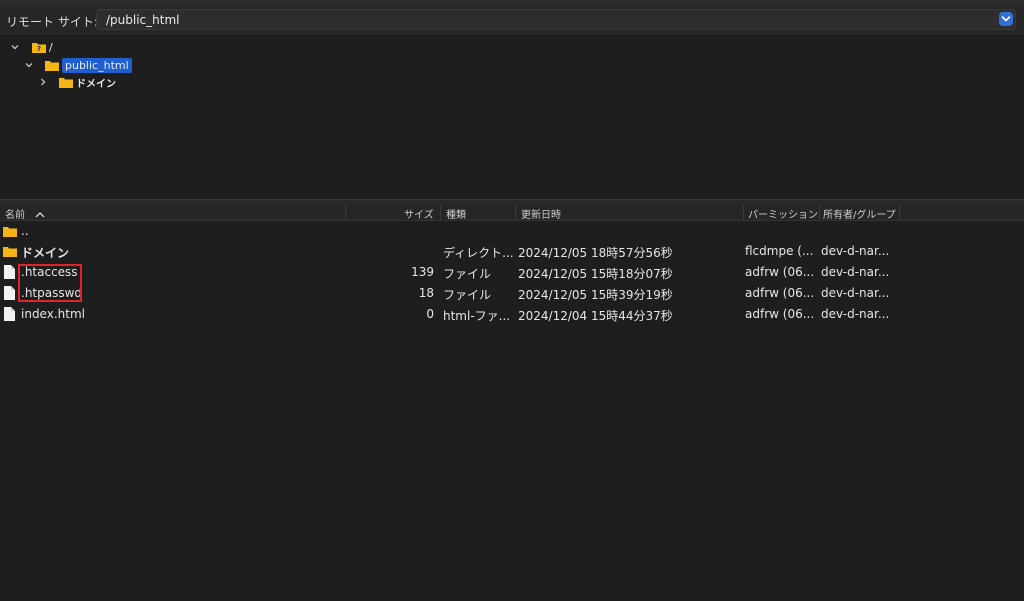  What do you see at coordinates (50, 283) in the screenshot?
I see `annotation-highlight-box` at bounding box center [50, 283].